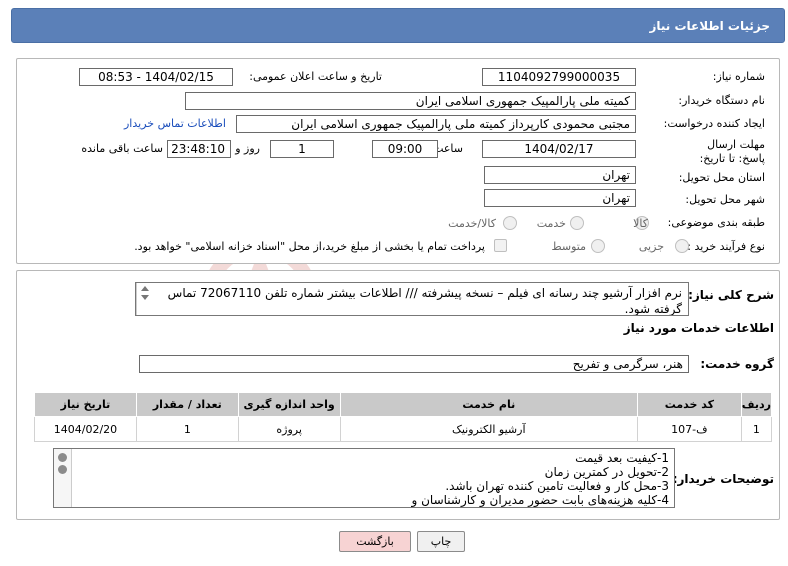  What do you see at coordinates (738, 76) in the screenshot?
I see `need-number-label: شماره نیاز:` at bounding box center [738, 76].